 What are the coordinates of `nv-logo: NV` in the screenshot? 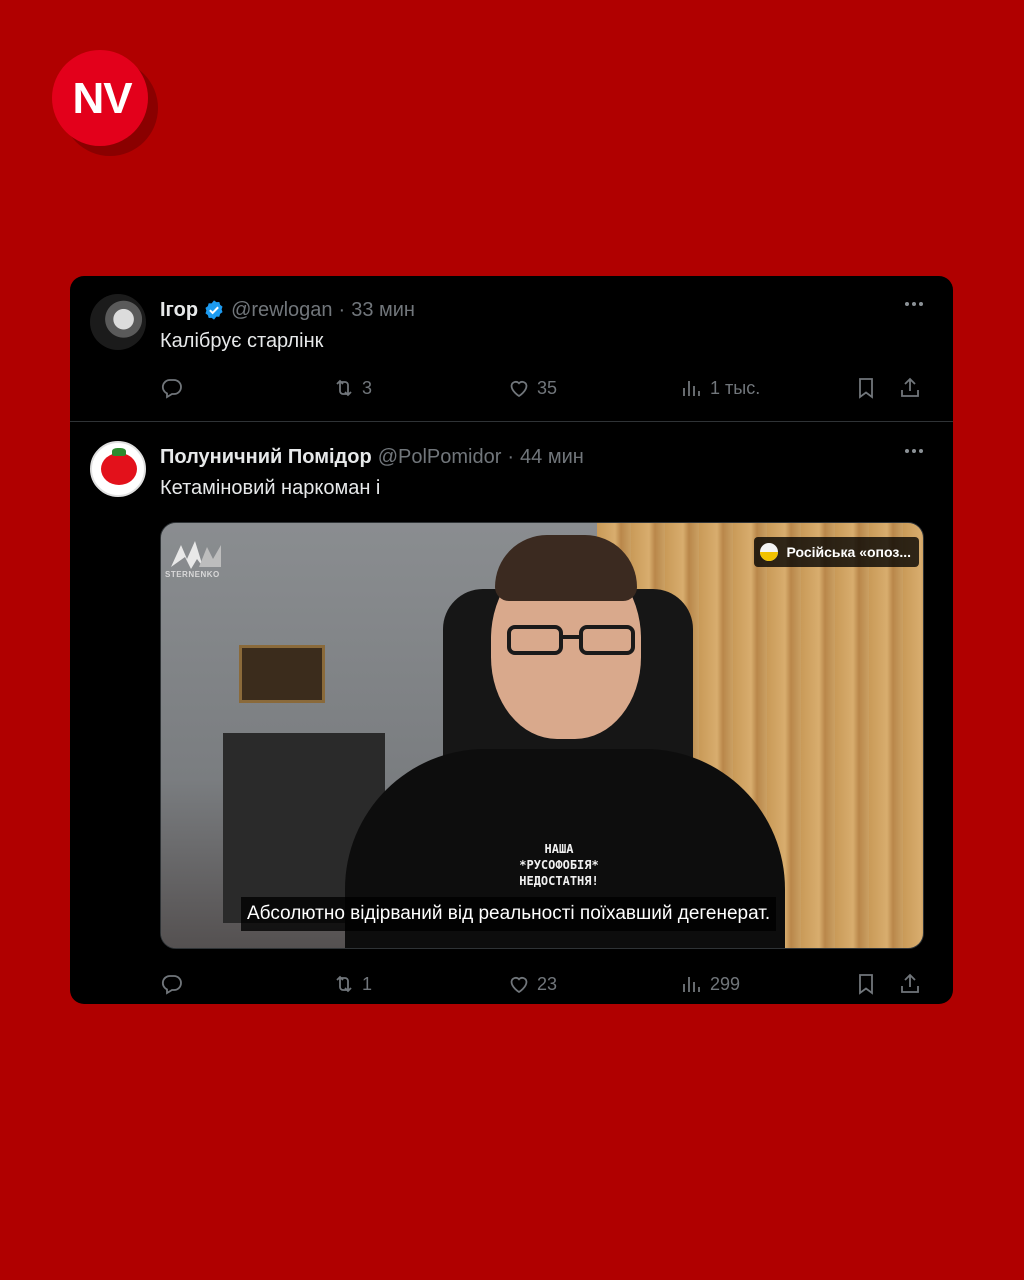 It's located at (105, 103).